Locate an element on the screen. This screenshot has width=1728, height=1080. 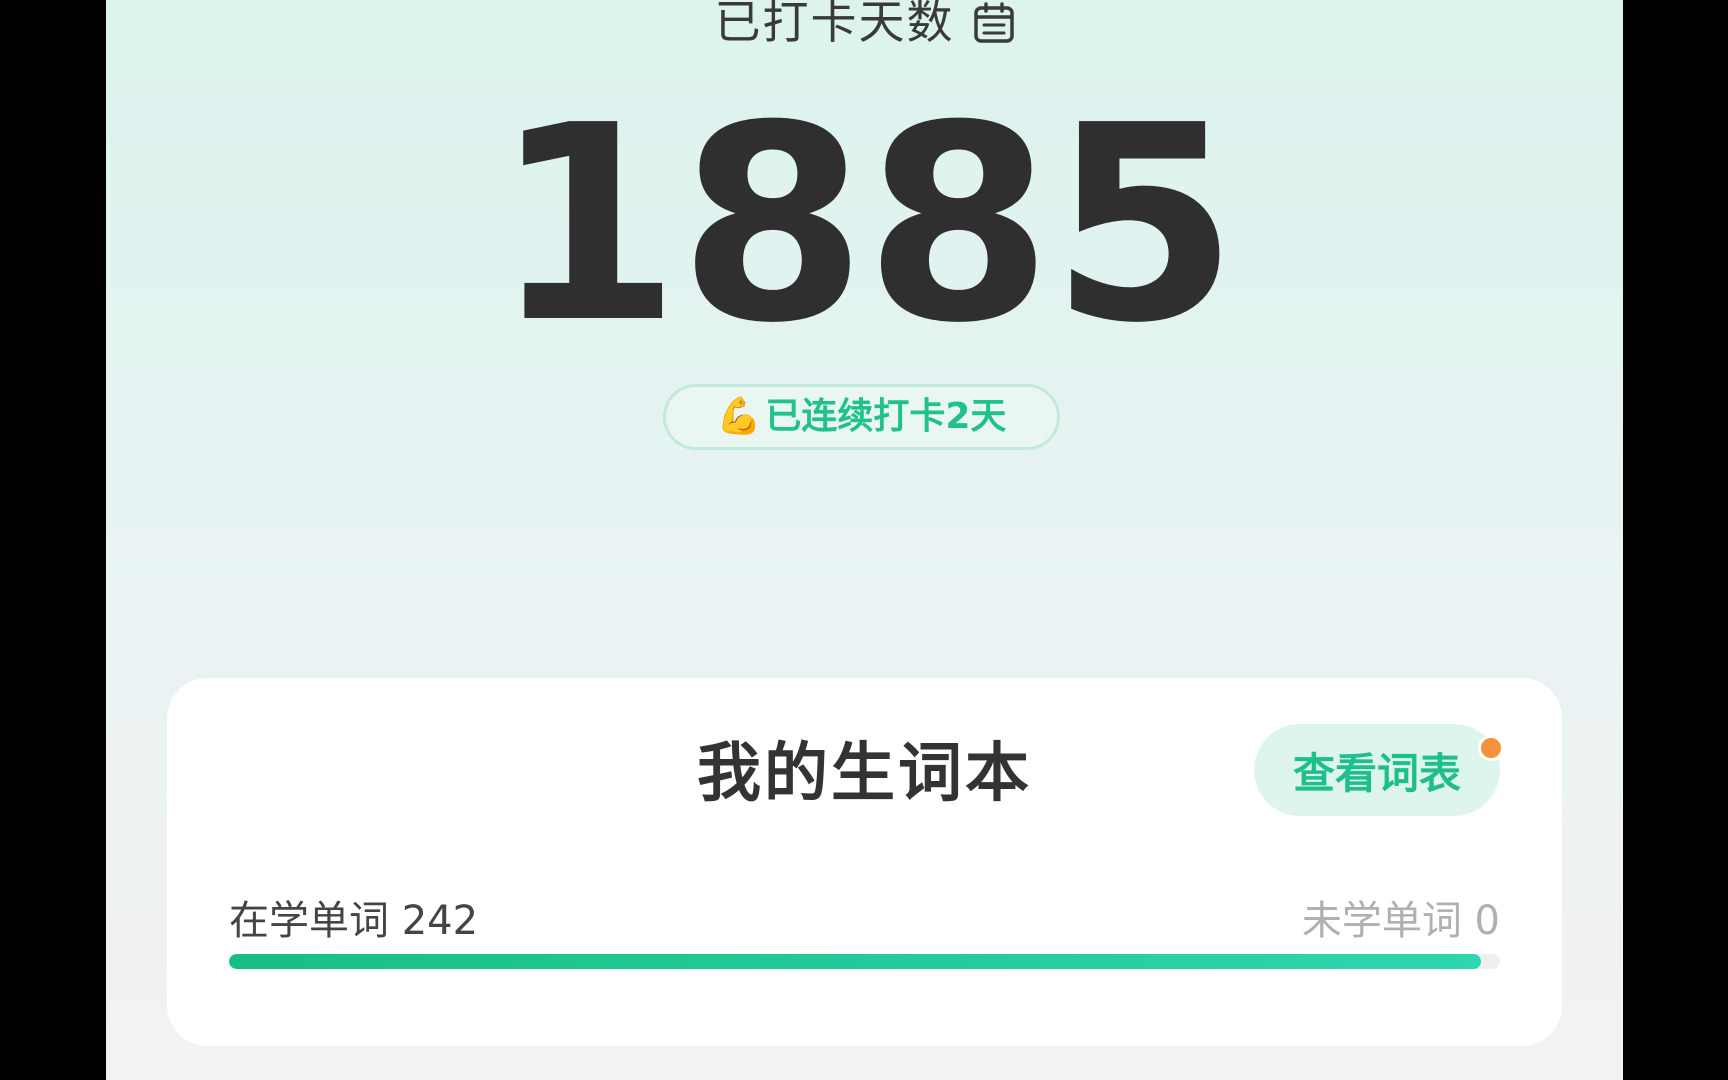
checkin-days-header: 已打卡天数 is located at coordinates (864, 26).